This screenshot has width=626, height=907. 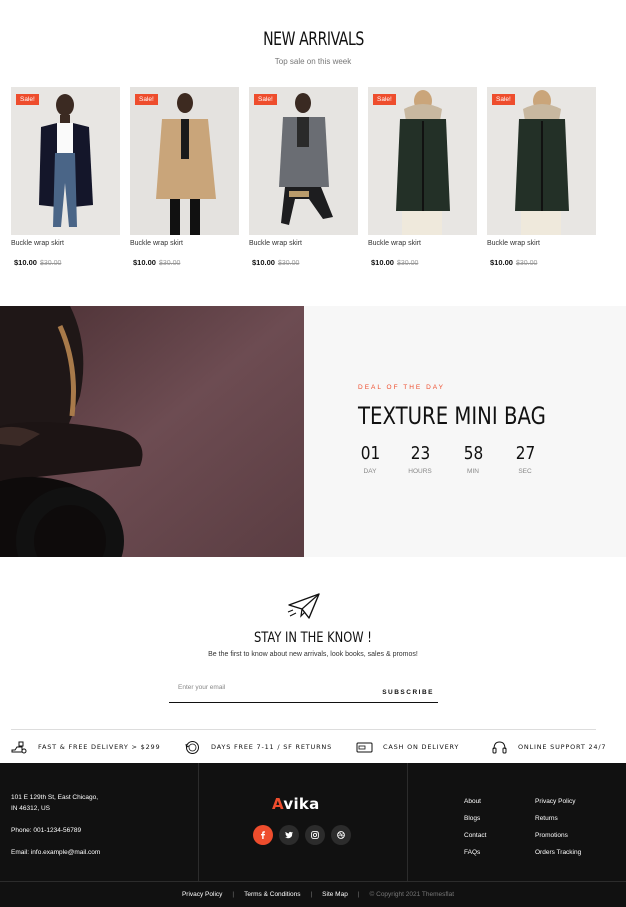 What do you see at coordinates (525, 459) in the screenshot?
I see `countdown-seconds: 27 SEC` at bounding box center [525, 459].